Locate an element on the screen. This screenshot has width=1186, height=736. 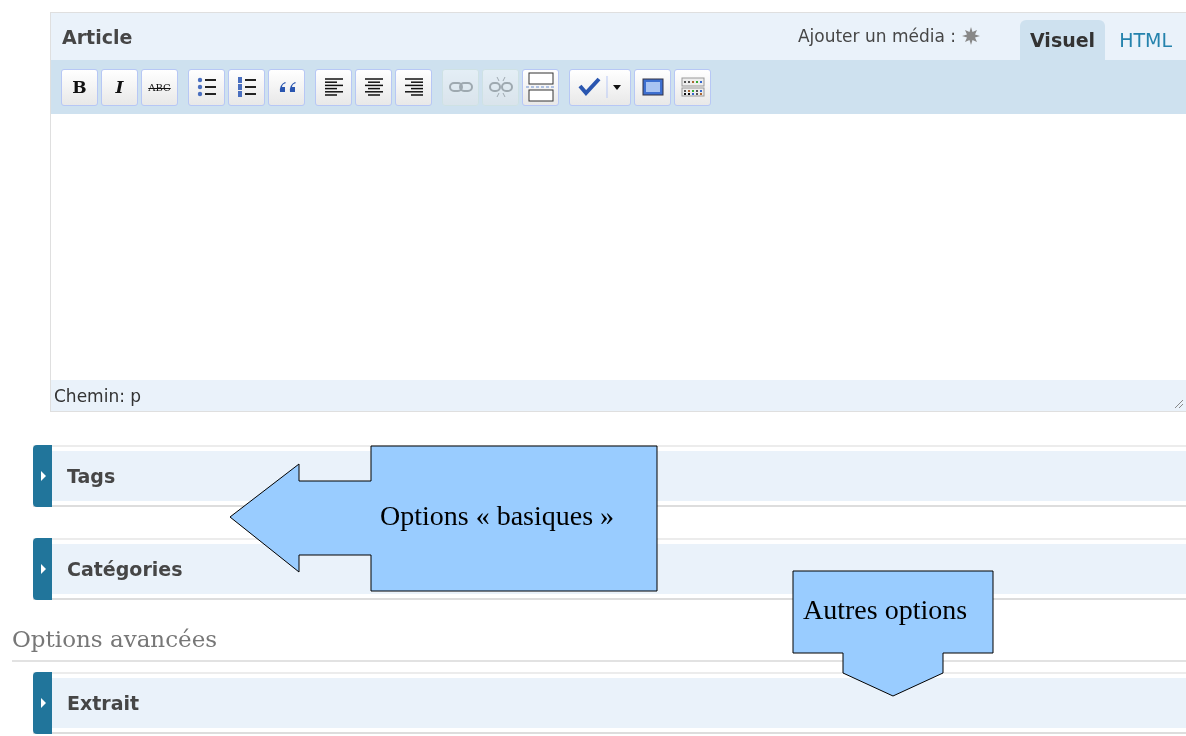
editor-title: Article is located at coordinates (97, 37).